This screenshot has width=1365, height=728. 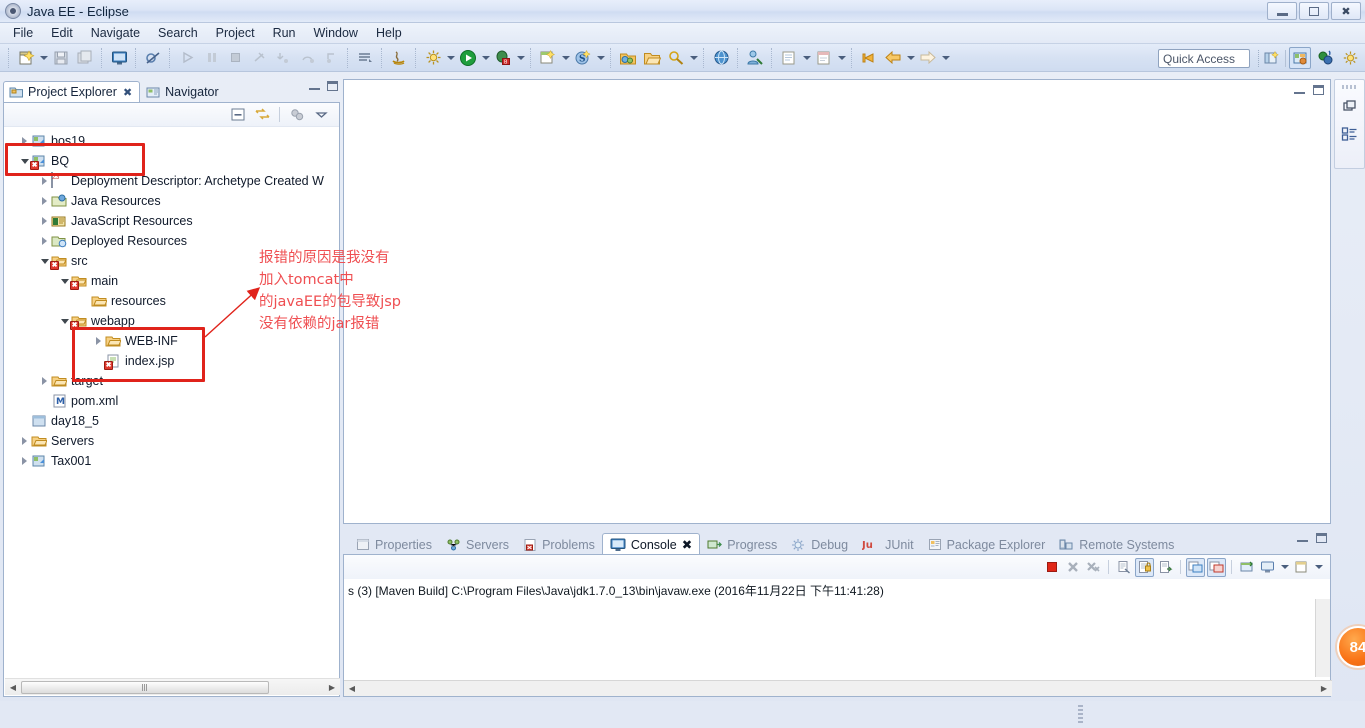 What do you see at coordinates (755, 58) in the screenshot?
I see `profile-icon` at bounding box center [755, 58].